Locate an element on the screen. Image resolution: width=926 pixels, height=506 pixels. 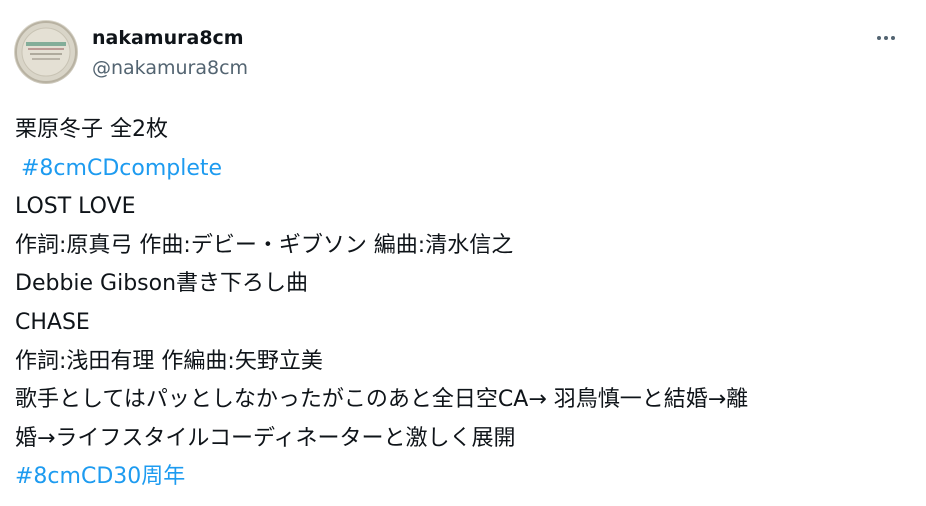
display-name: nakamura8cm is located at coordinates (170, 38).